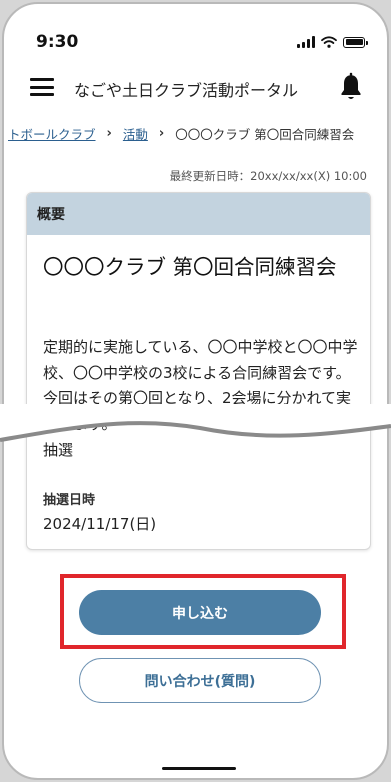 This screenshot has width=391, height=782. Describe the element at coordinates (268, 176) in the screenshot. I see `last-updated: 最終更新日時：20xx/xx/xx(X) 10:00` at that location.